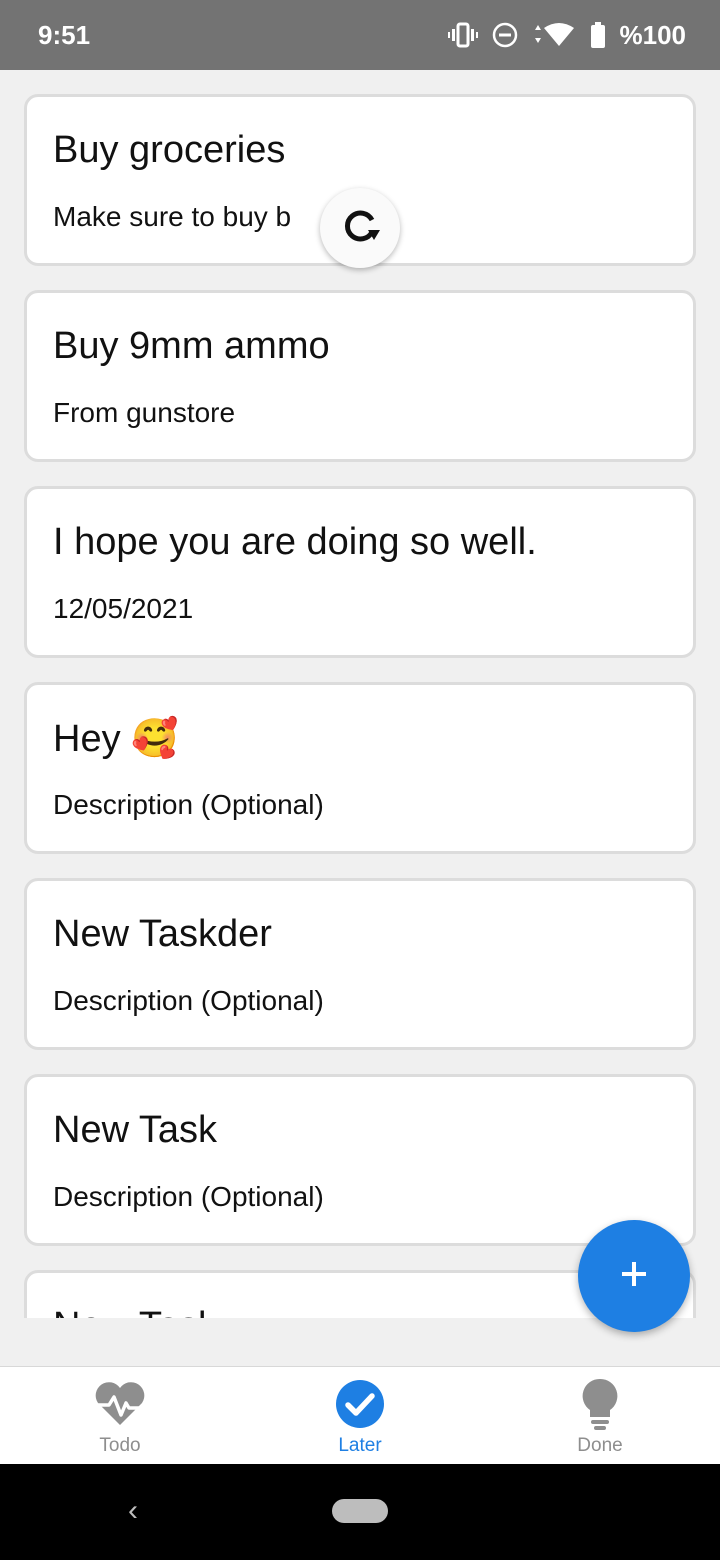 The image size is (720, 1560). Describe the element at coordinates (567, 41) in the screenshot. I see `svg-text: 4` at that location.